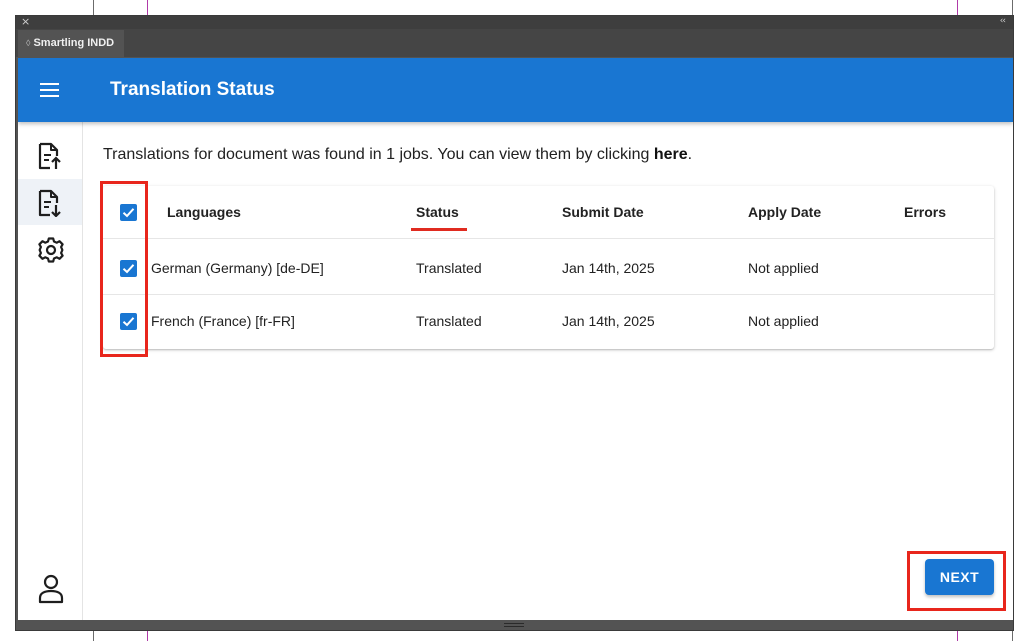 This screenshot has width=1030, height=641. I want to click on page-title: Translation Status, so click(192, 89).